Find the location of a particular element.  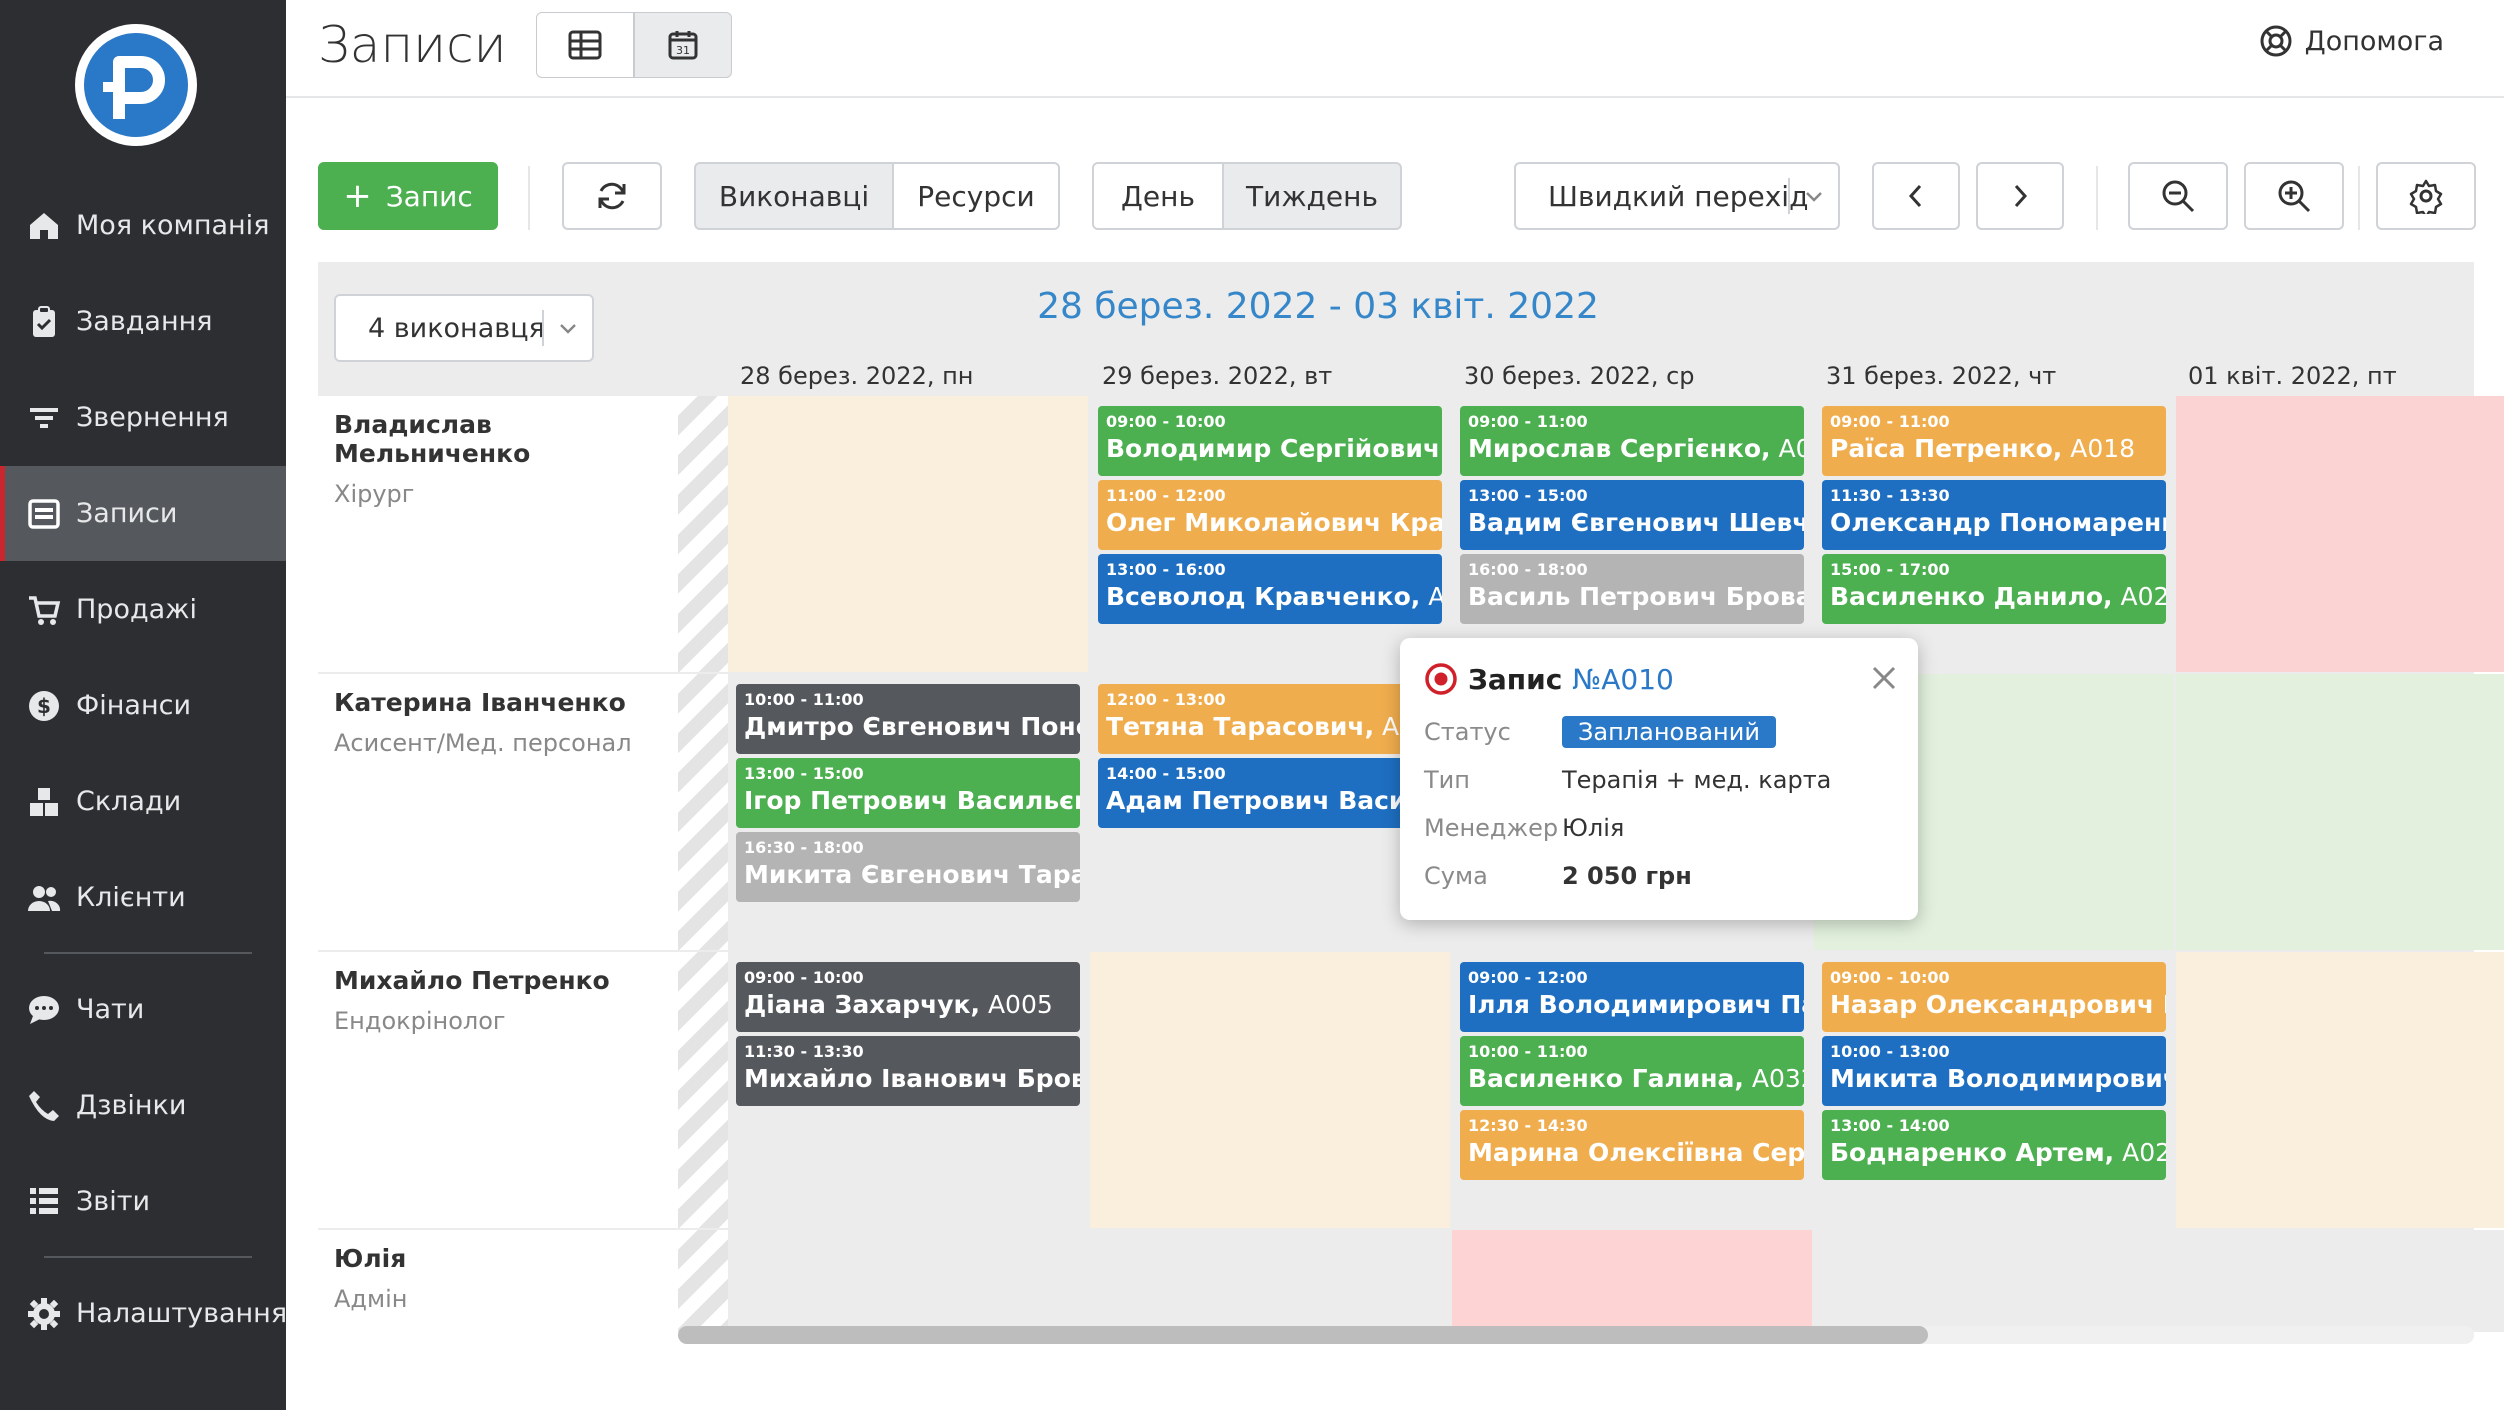

appointment-event: 11:30 - 13:30 Михайло Іванович Броварчук is located at coordinates (908, 1071).